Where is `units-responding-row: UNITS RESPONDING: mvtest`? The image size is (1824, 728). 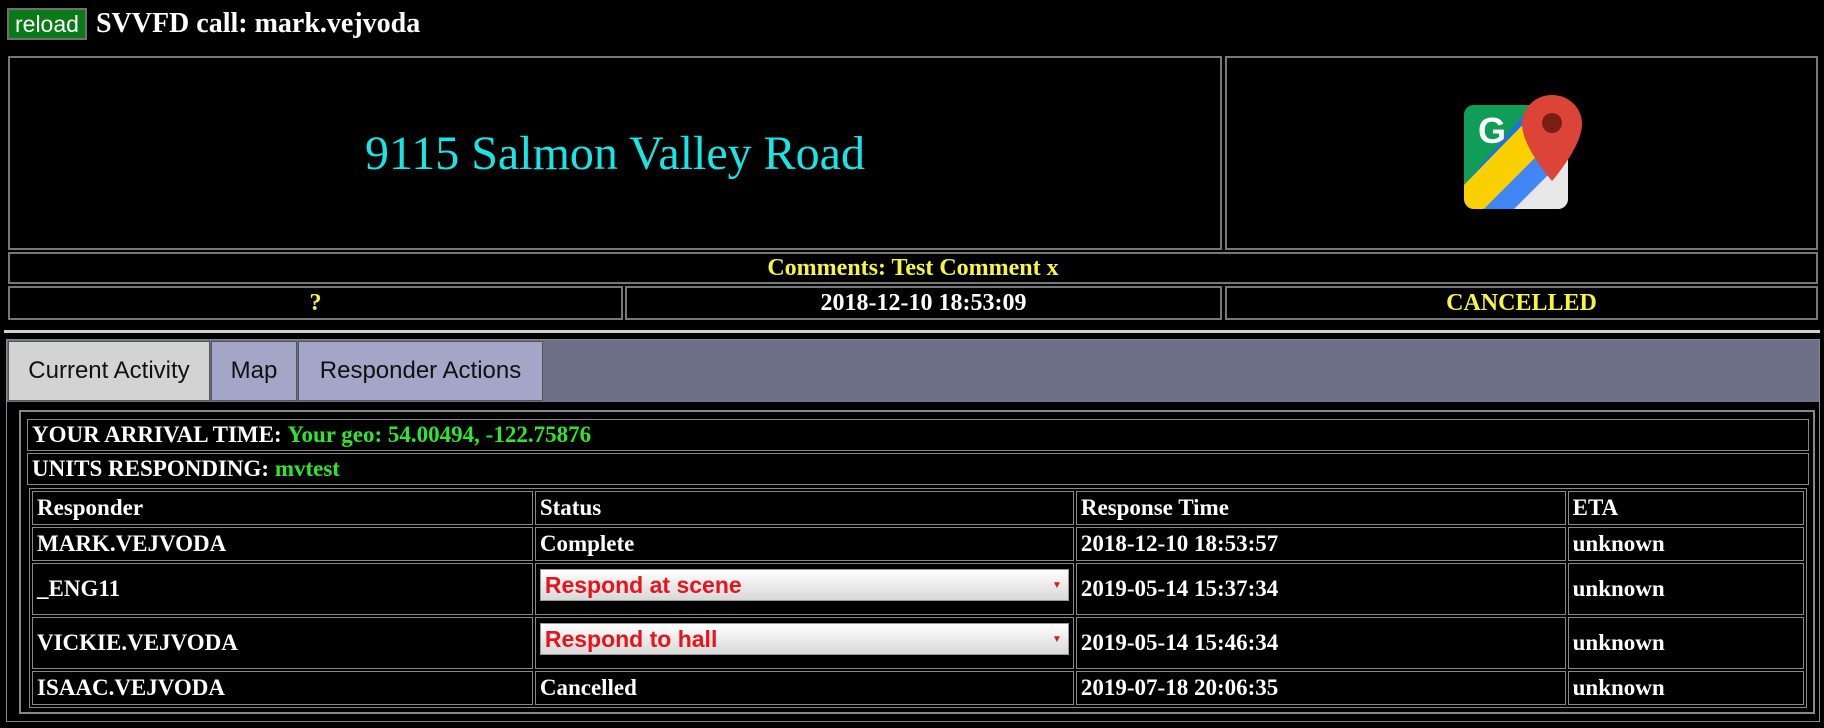
units-responding-row: UNITS RESPONDING: mvtest is located at coordinates (918, 469).